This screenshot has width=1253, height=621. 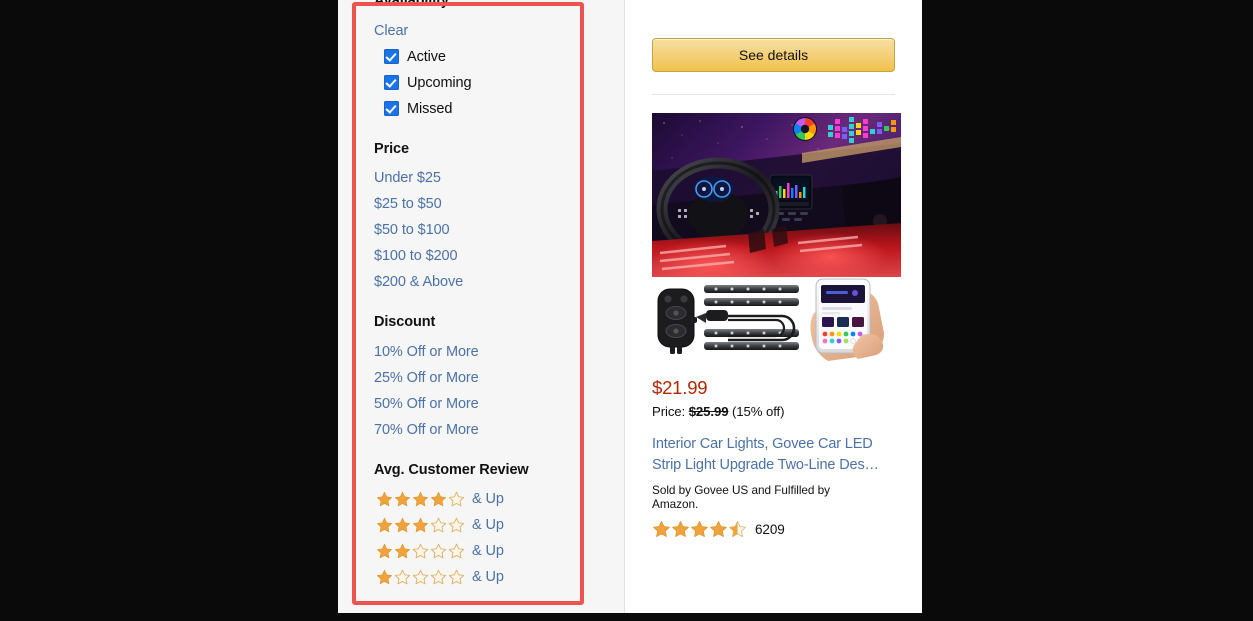 I want to click on review-option-4-and-up: & Up, so click(x=490, y=499).